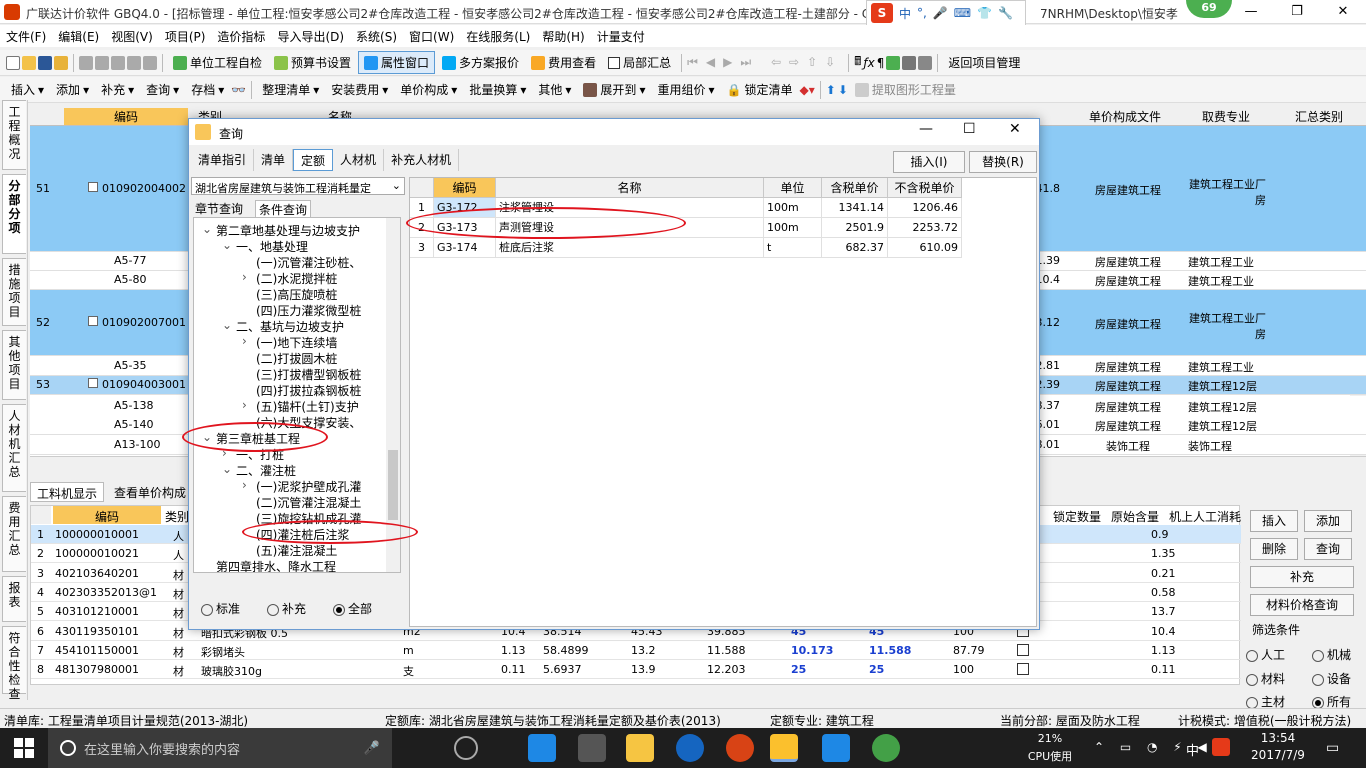 This screenshot has height=768, width=1366. What do you see at coordinates (1328, 549) in the screenshot?
I see `query-button: 查询` at bounding box center [1328, 549].